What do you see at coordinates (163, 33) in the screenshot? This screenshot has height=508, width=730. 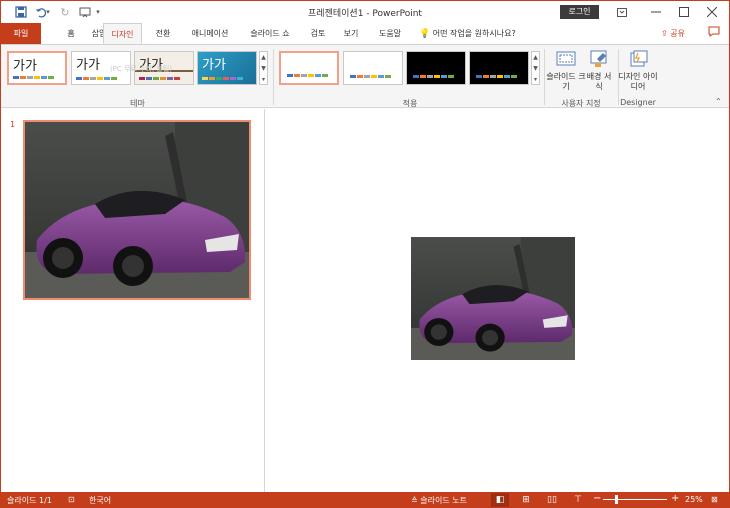 I see `tab-transitions: 전환` at bounding box center [163, 33].